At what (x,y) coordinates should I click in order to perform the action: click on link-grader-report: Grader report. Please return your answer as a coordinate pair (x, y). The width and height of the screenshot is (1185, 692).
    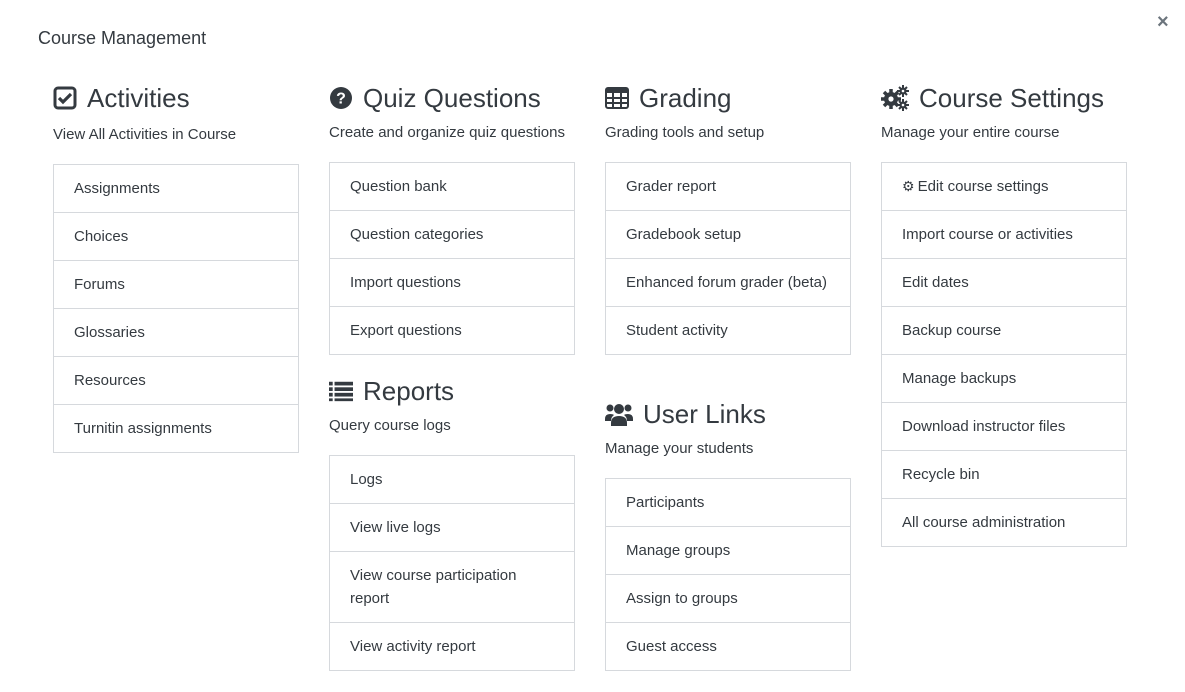
    Looking at the image, I should click on (728, 186).